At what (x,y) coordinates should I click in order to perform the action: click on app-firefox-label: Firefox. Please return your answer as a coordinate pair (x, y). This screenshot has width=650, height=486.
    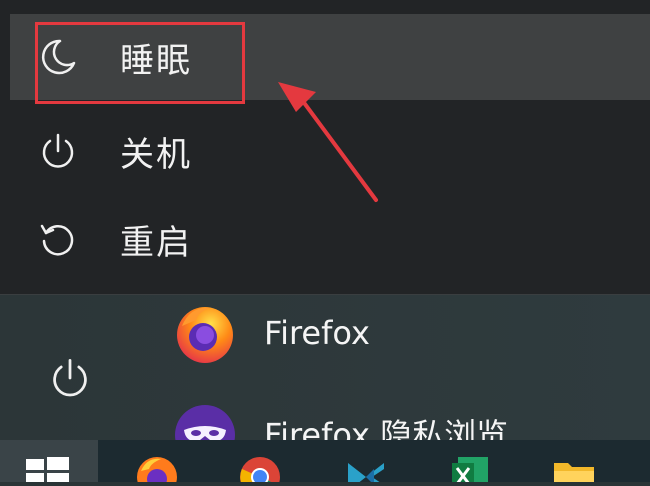
    Looking at the image, I should click on (317, 333).